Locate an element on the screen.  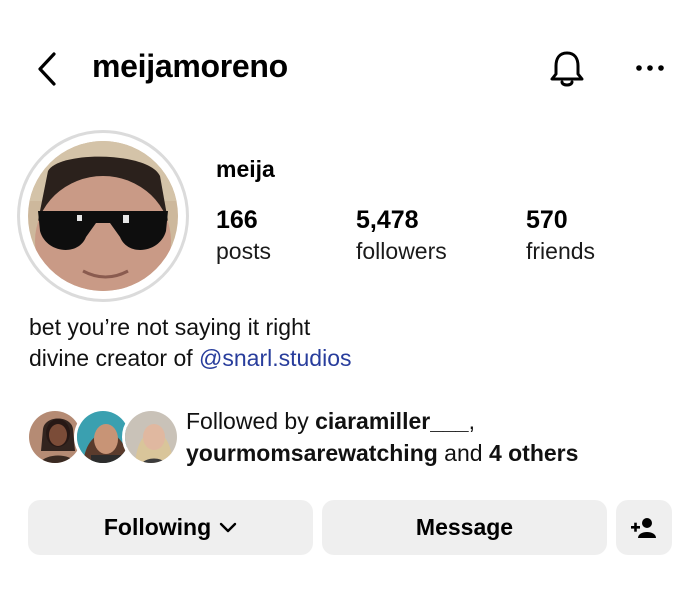
profile-avatar is located at coordinates (103, 216).